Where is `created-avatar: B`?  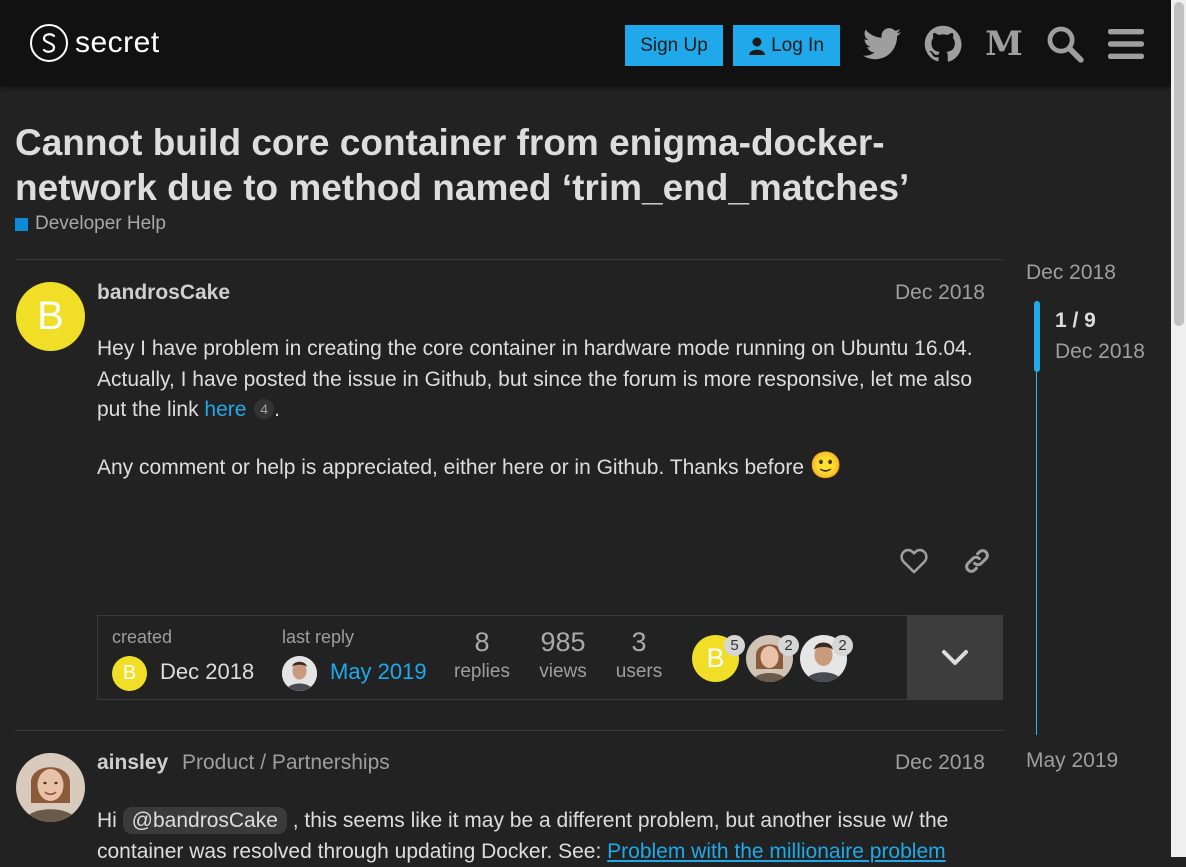
created-avatar: B is located at coordinates (129, 673).